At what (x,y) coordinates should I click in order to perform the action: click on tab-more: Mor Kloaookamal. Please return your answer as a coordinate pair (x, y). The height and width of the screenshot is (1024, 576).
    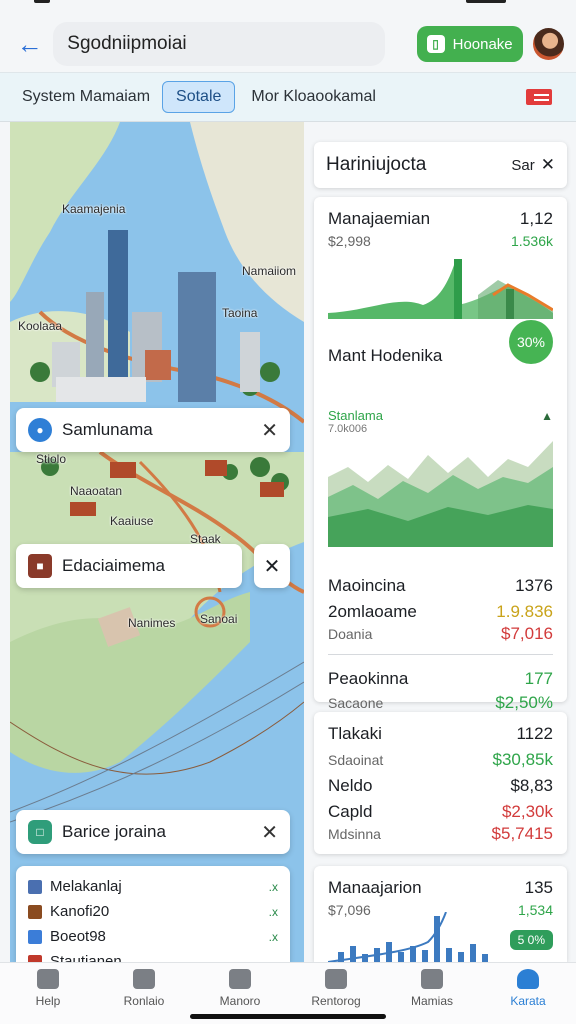
    Looking at the image, I should click on (313, 97).